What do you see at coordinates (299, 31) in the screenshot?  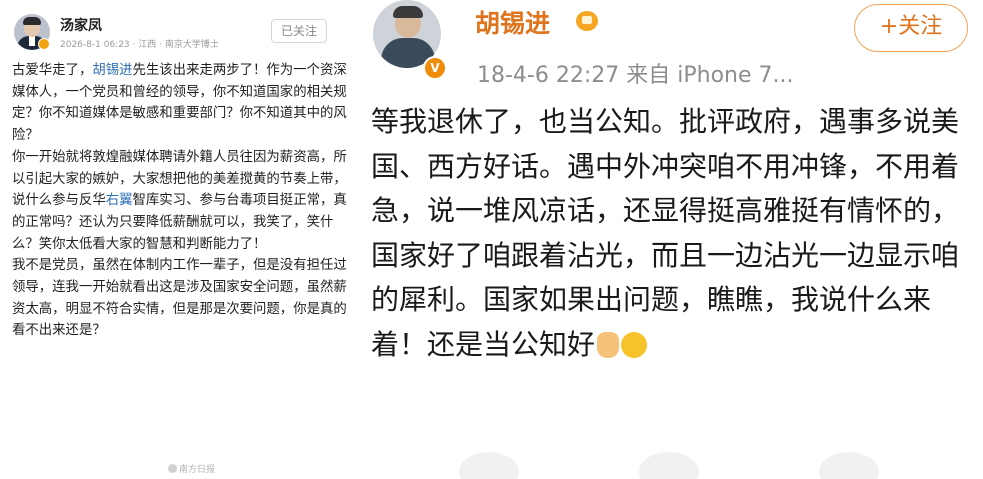 I see `follow-button: 已关注` at bounding box center [299, 31].